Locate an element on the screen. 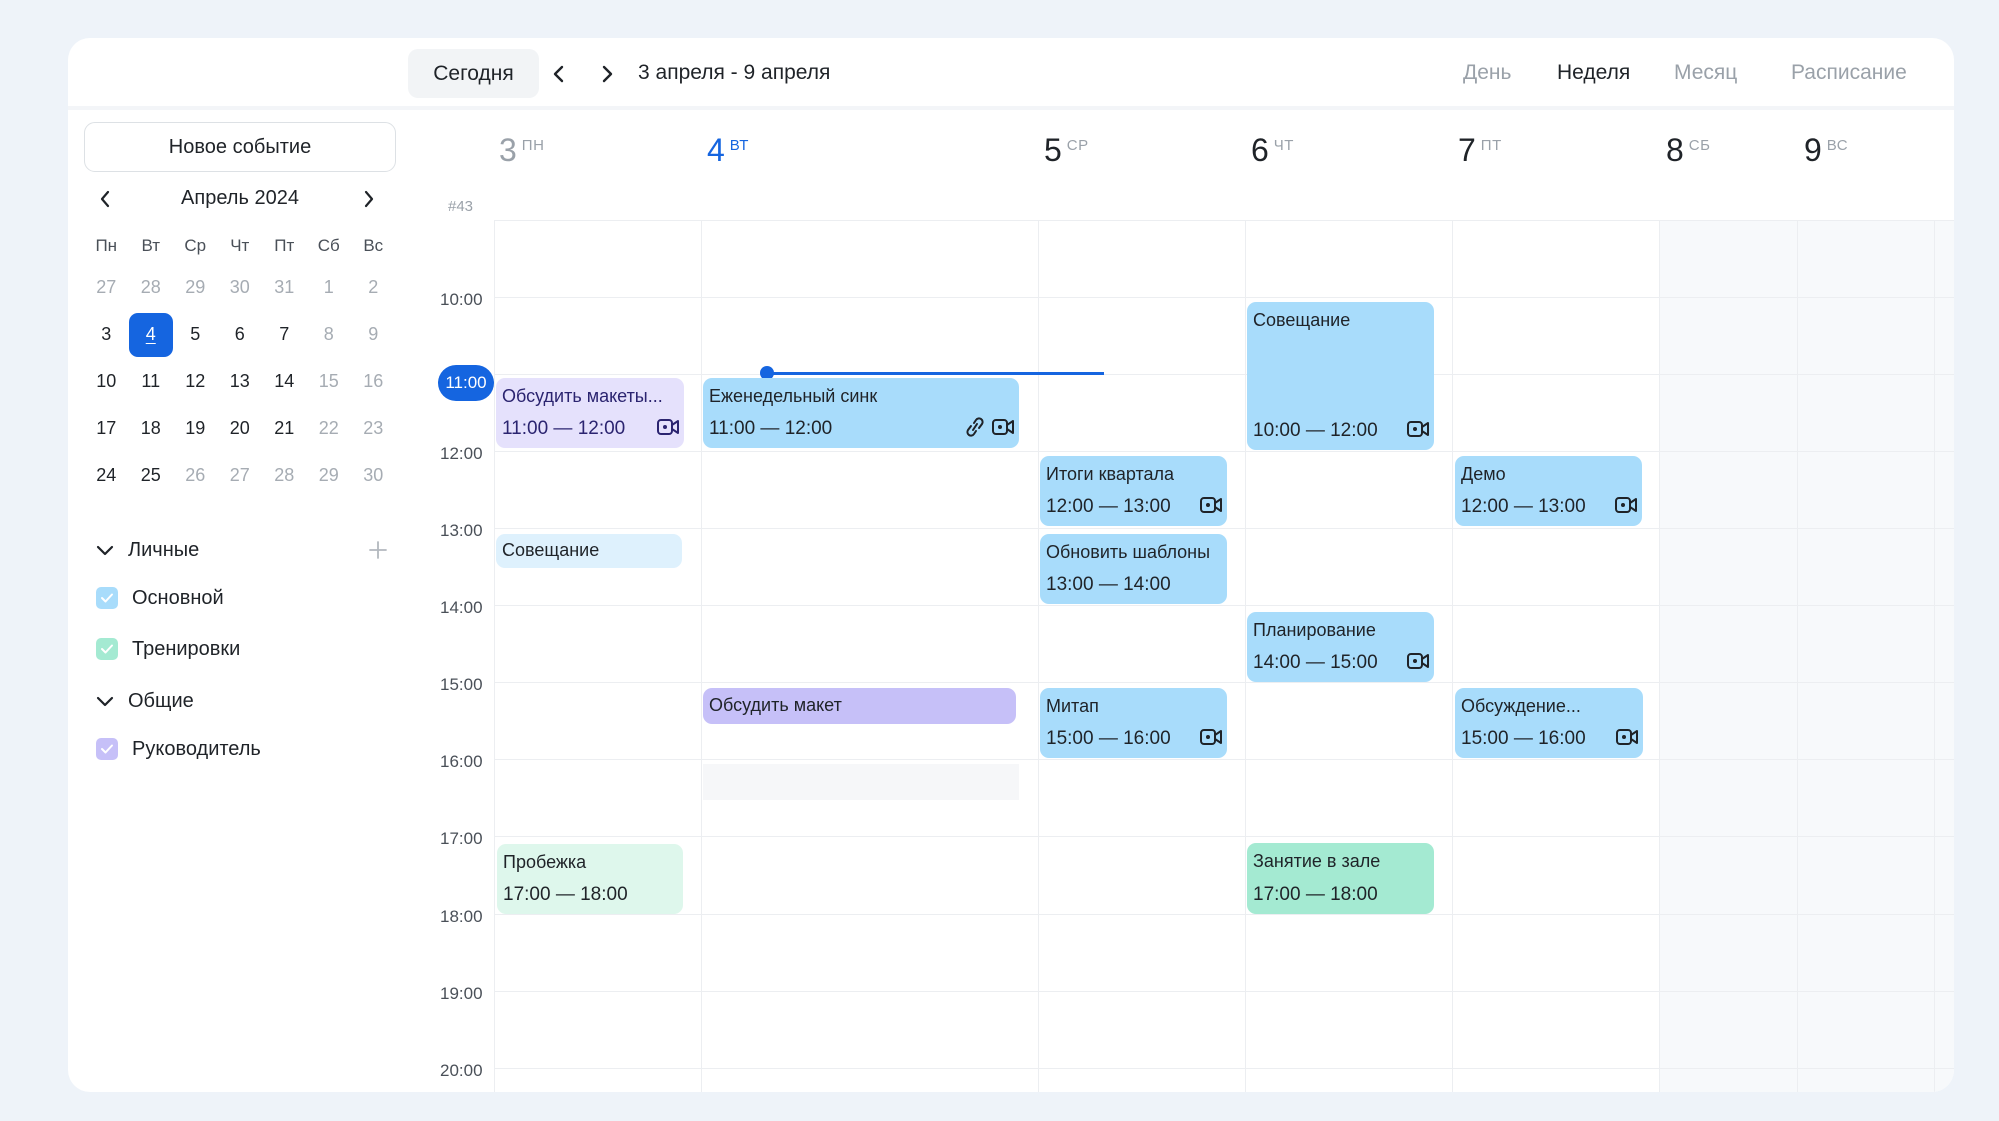 Image resolution: width=1999 pixels, height=1121 pixels. mini-day: 12 is located at coordinates (195, 382).